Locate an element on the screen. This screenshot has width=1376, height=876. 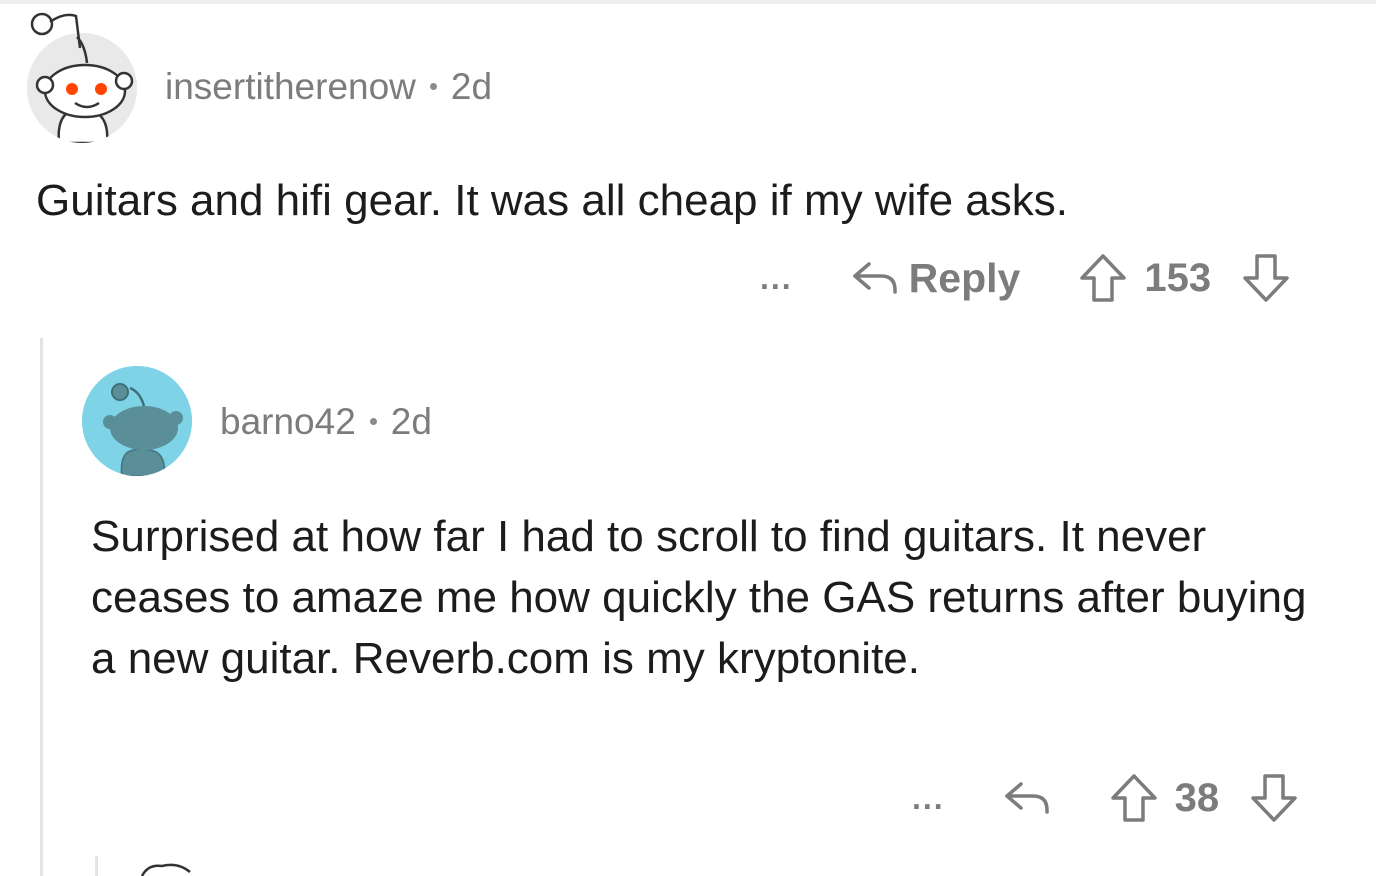
reply-button: Reply is located at coordinates (935, 278).